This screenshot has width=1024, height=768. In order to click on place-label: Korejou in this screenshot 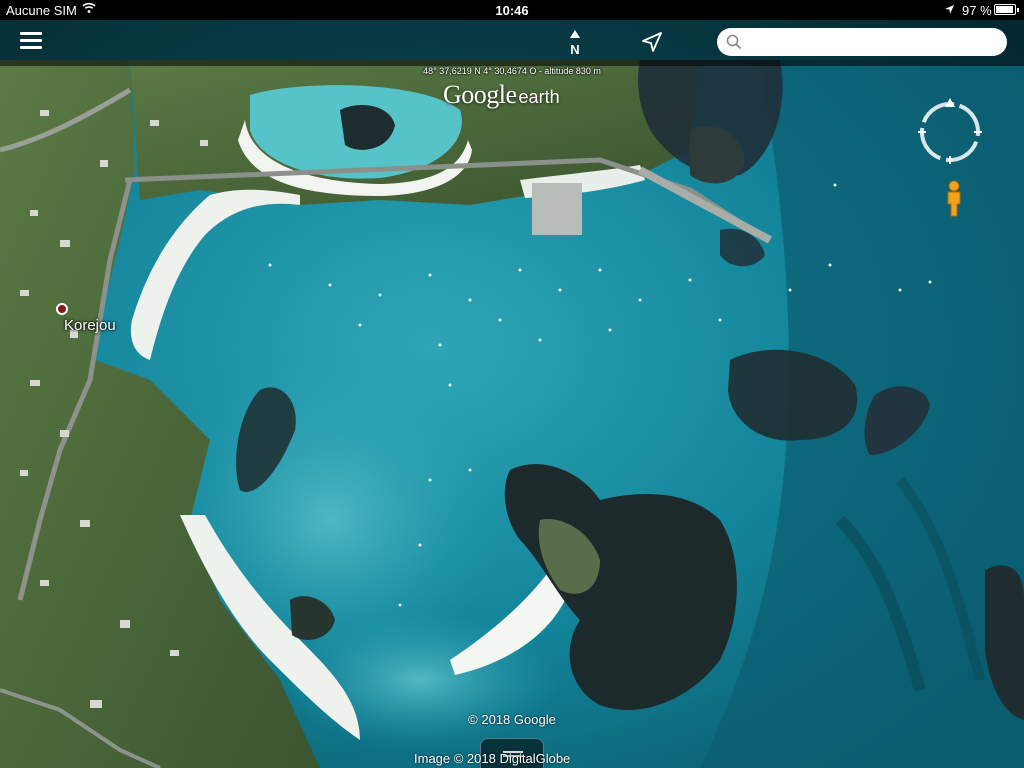, I will do `click(90, 325)`.